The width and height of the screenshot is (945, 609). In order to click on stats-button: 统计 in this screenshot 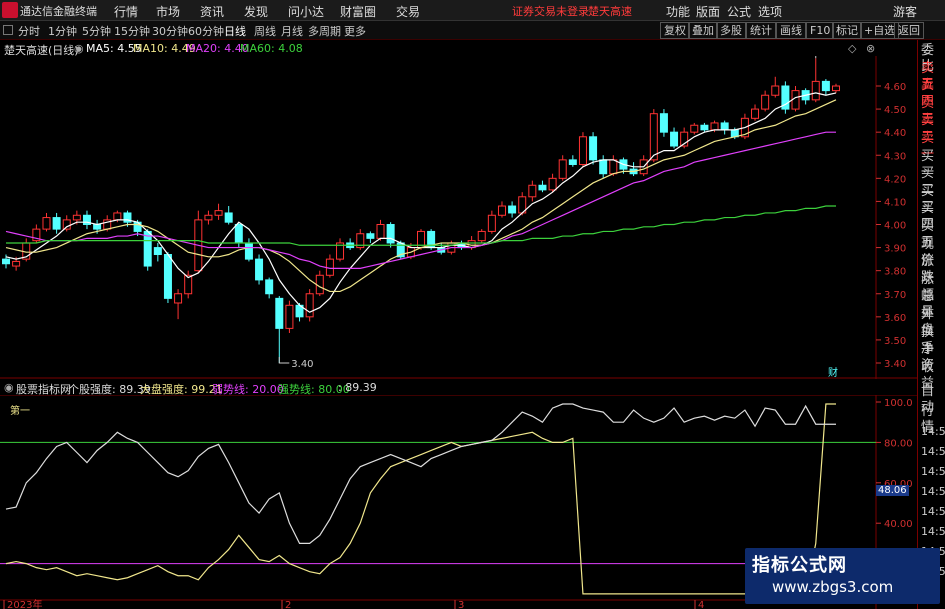, I will do `click(761, 30)`.